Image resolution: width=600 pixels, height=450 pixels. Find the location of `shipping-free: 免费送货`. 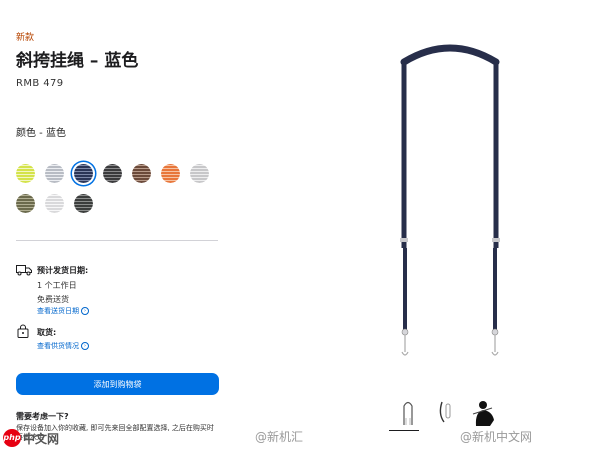

shipping-free: 免费送货 is located at coordinates (53, 299).